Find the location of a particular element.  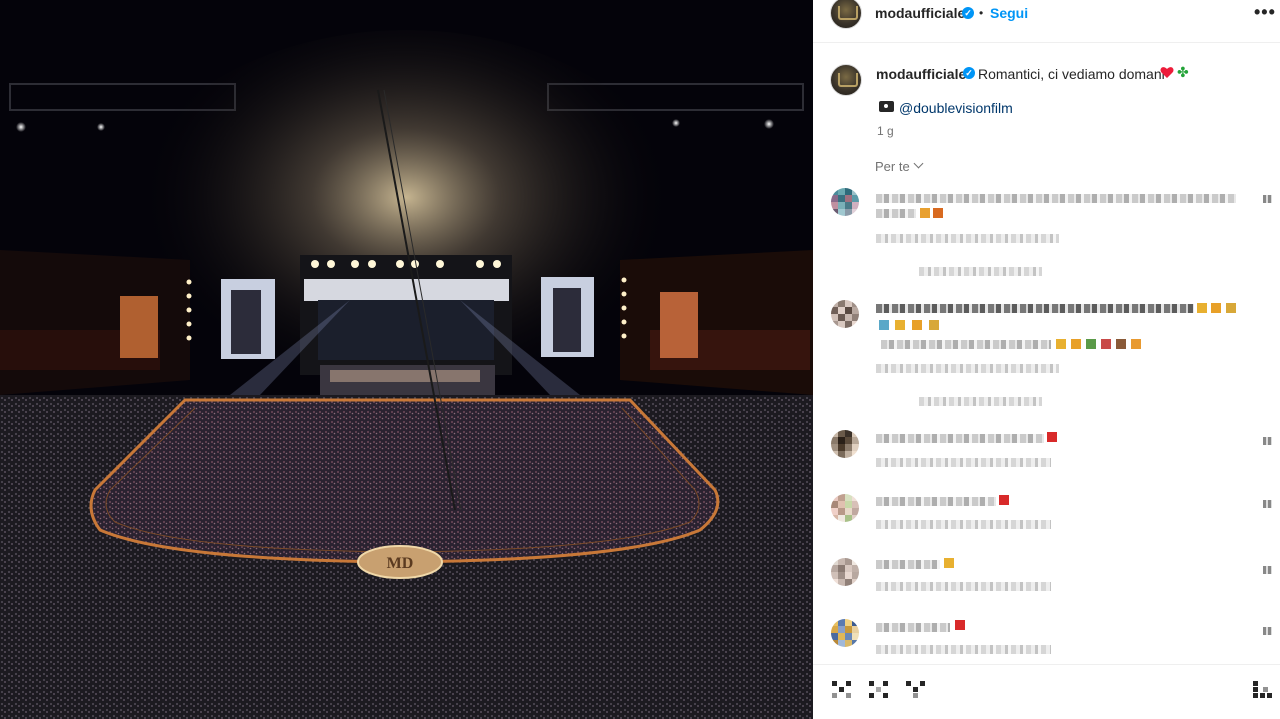

share-icon is located at coordinates (916, 690).